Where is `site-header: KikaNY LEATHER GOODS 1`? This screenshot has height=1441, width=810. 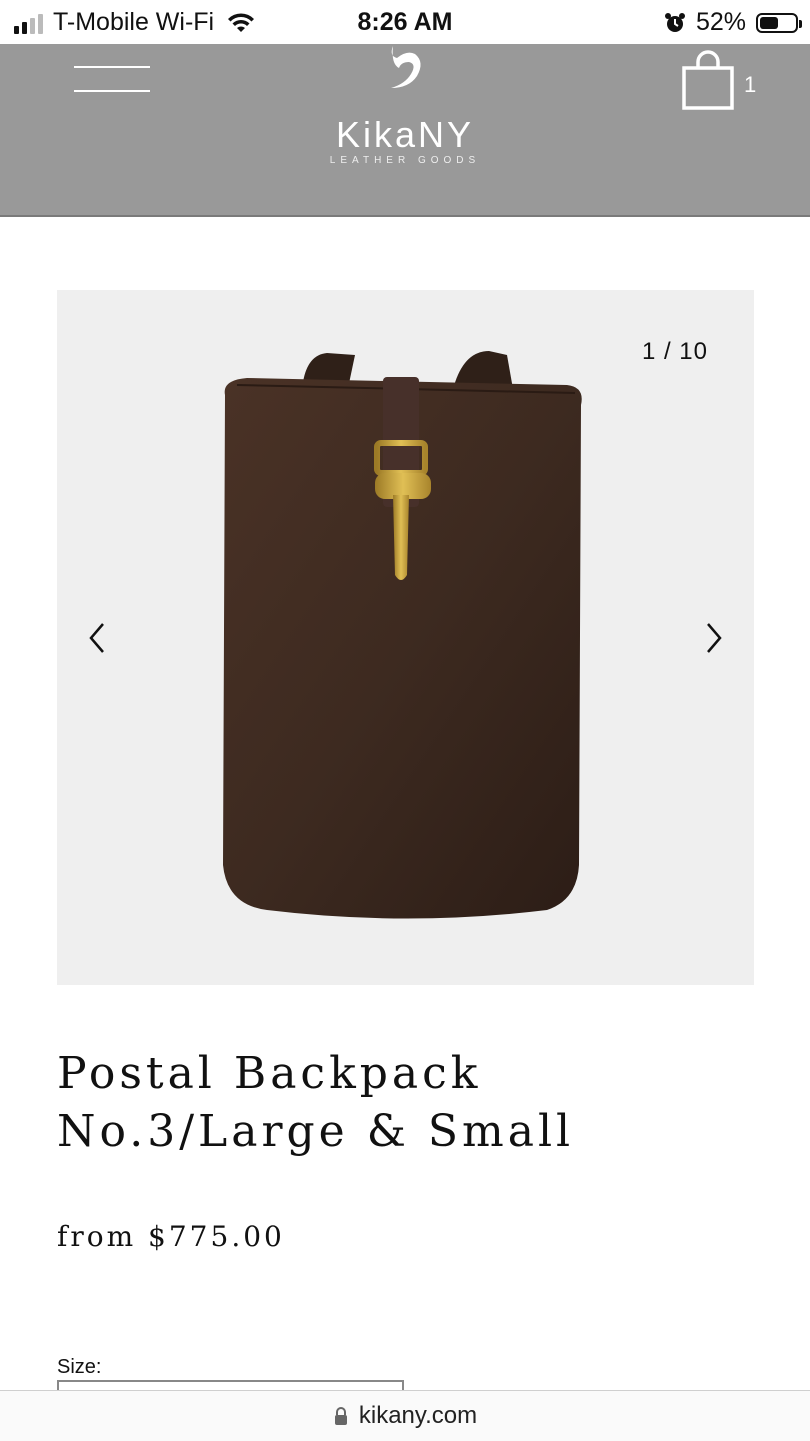
site-header: KikaNY LEATHER GOODS 1 is located at coordinates (405, 130).